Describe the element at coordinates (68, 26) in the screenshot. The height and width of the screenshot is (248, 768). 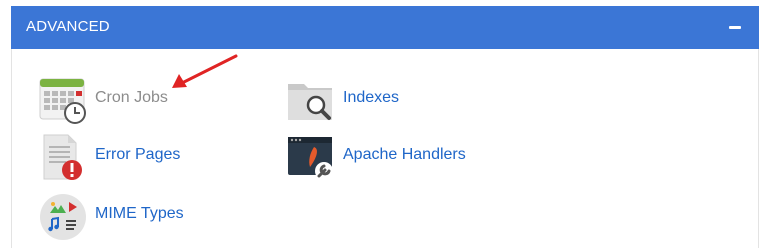
I see `panel-title: ADVANCED` at that location.